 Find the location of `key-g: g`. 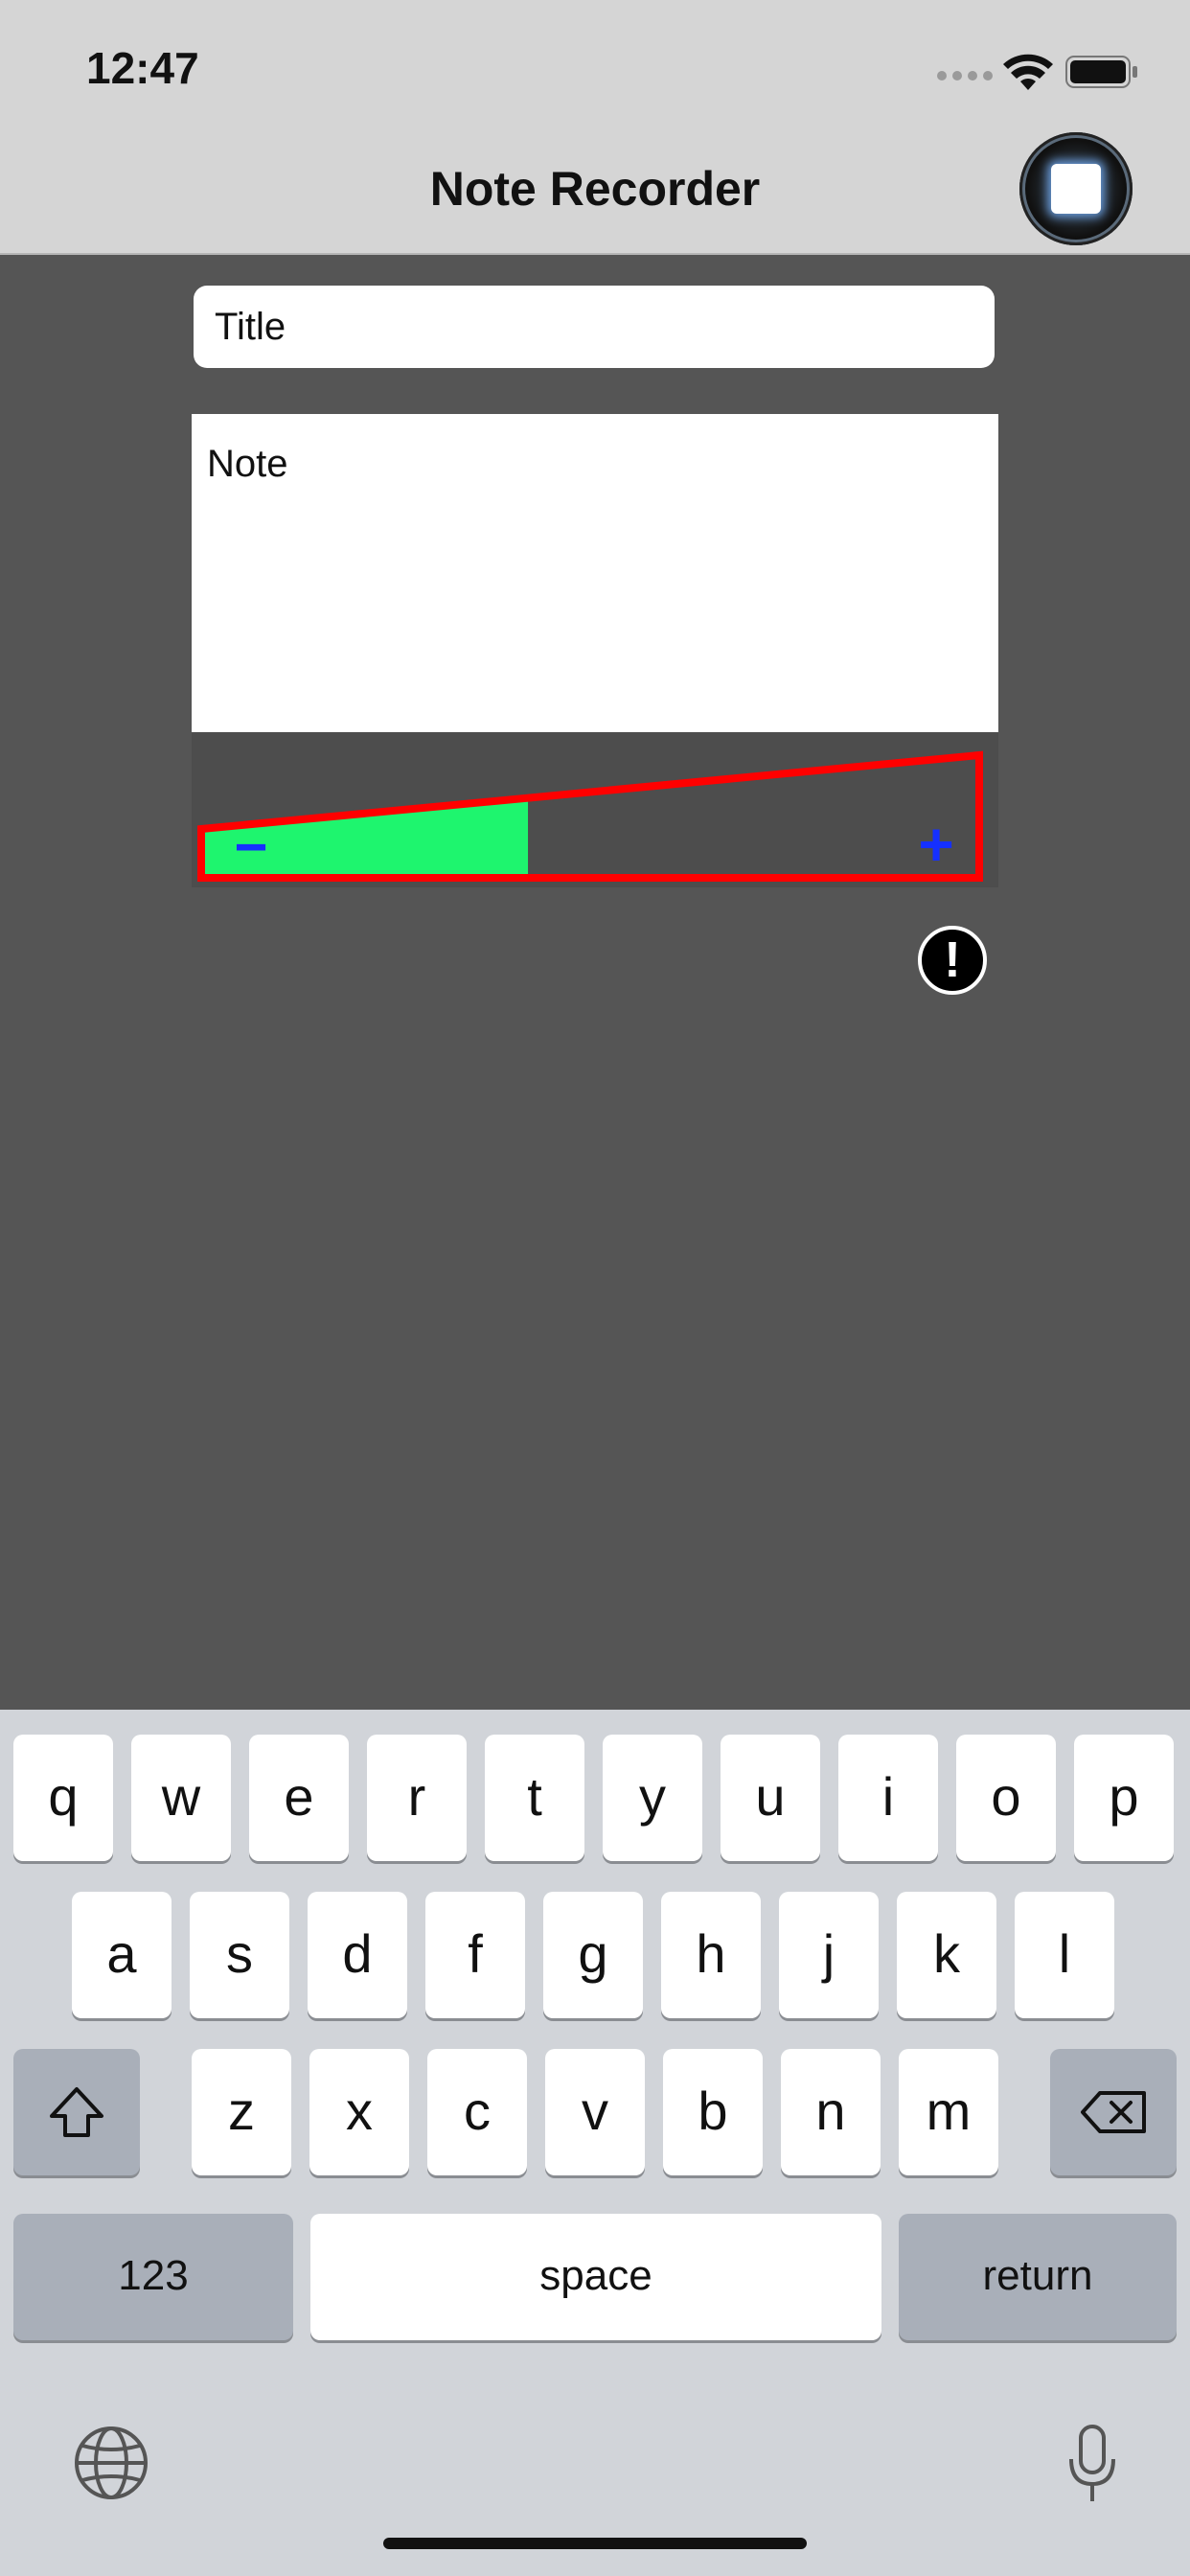

key-g: g is located at coordinates (593, 1955).